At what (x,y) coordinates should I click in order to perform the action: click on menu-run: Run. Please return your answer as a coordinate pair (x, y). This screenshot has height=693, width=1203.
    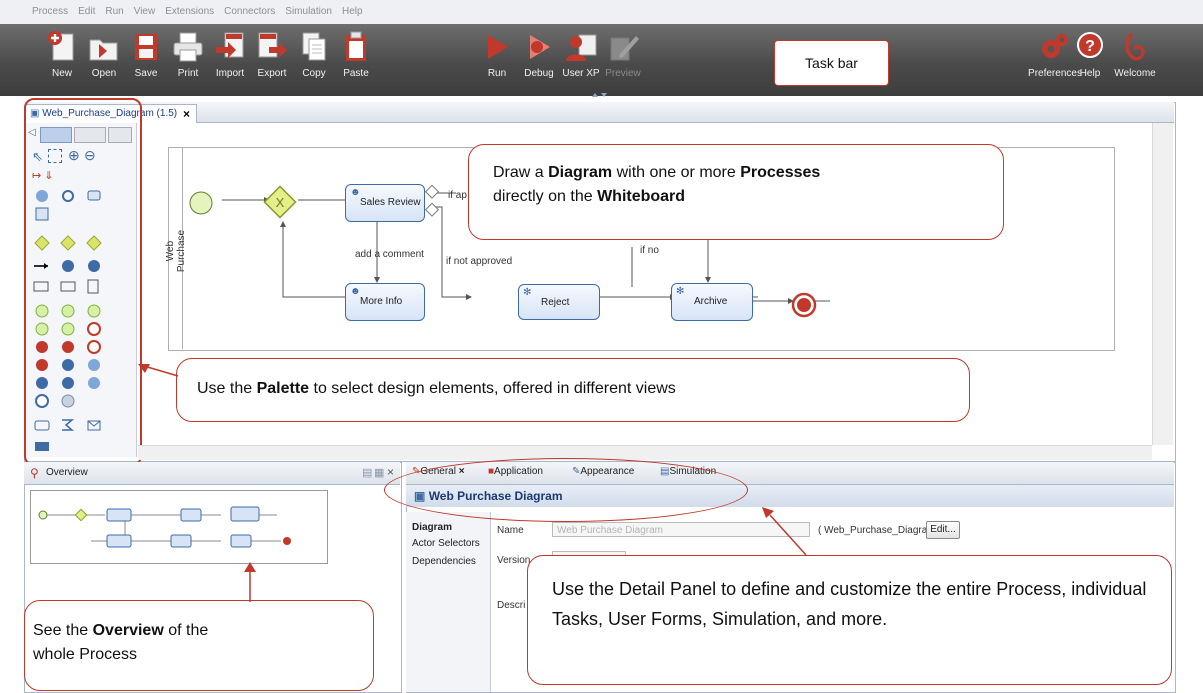
    Looking at the image, I should click on (114, 8).